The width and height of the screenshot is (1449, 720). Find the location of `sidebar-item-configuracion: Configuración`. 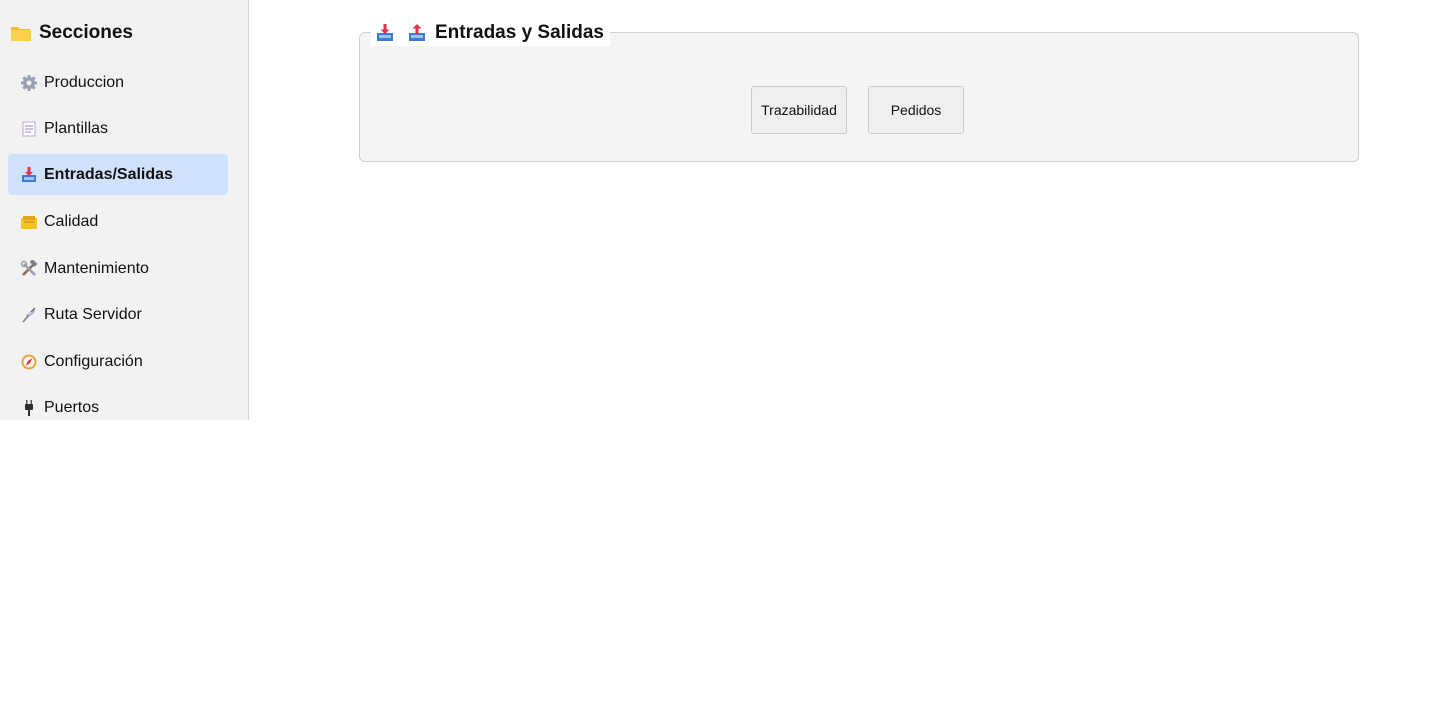

sidebar-item-configuracion: Configuración is located at coordinates (118, 361).